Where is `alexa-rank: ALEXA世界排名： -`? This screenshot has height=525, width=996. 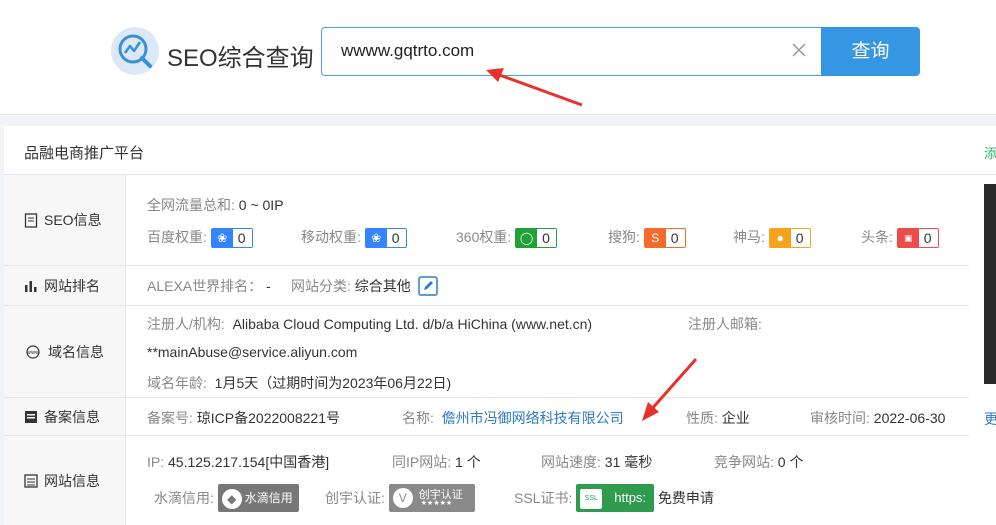
alexa-rank: ALEXA世界排名： - is located at coordinates (209, 286).